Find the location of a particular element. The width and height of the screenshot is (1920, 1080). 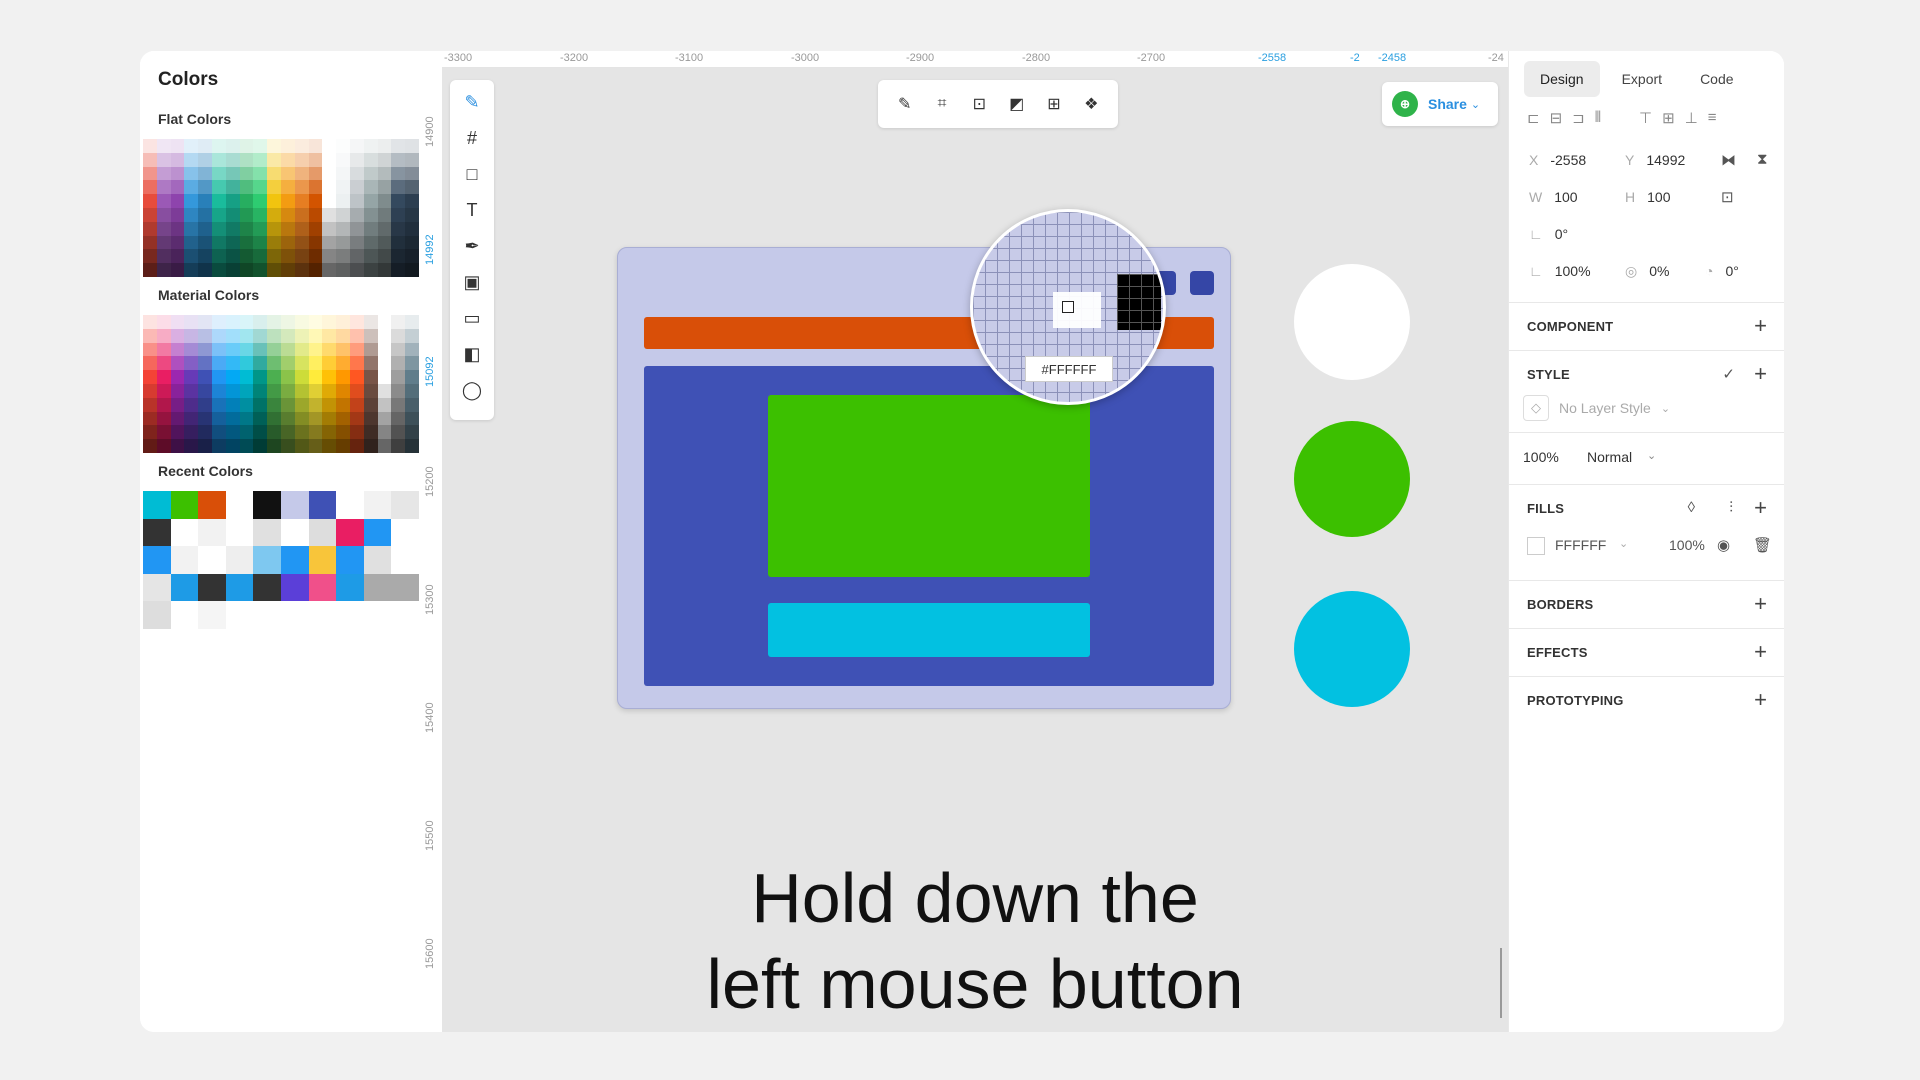

distribute-h-icon: ⫴ is located at coordinates (1598, 118).